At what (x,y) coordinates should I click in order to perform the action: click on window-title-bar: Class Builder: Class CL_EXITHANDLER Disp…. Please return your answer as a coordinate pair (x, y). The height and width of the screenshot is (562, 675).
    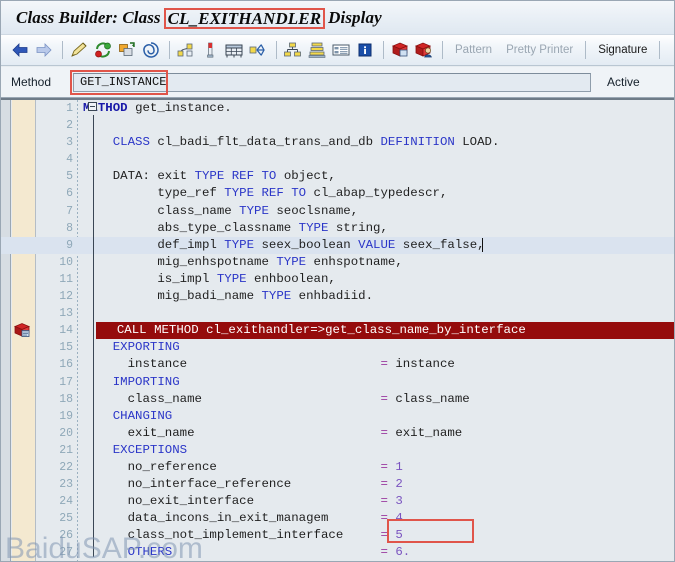
    Looking at the image, I should click on (337, 18).